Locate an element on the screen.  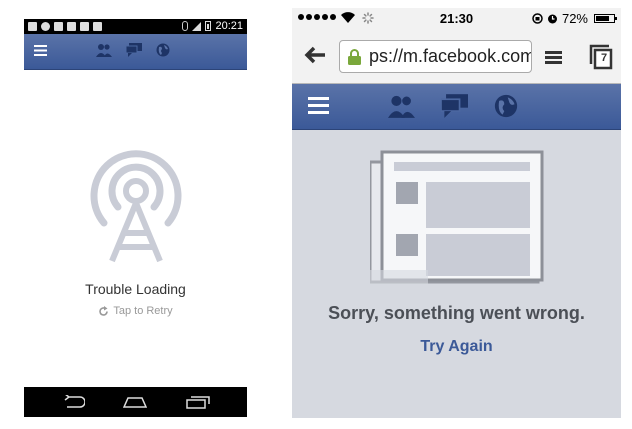
facebook-notification-icon is located at coordinates (58, 26).